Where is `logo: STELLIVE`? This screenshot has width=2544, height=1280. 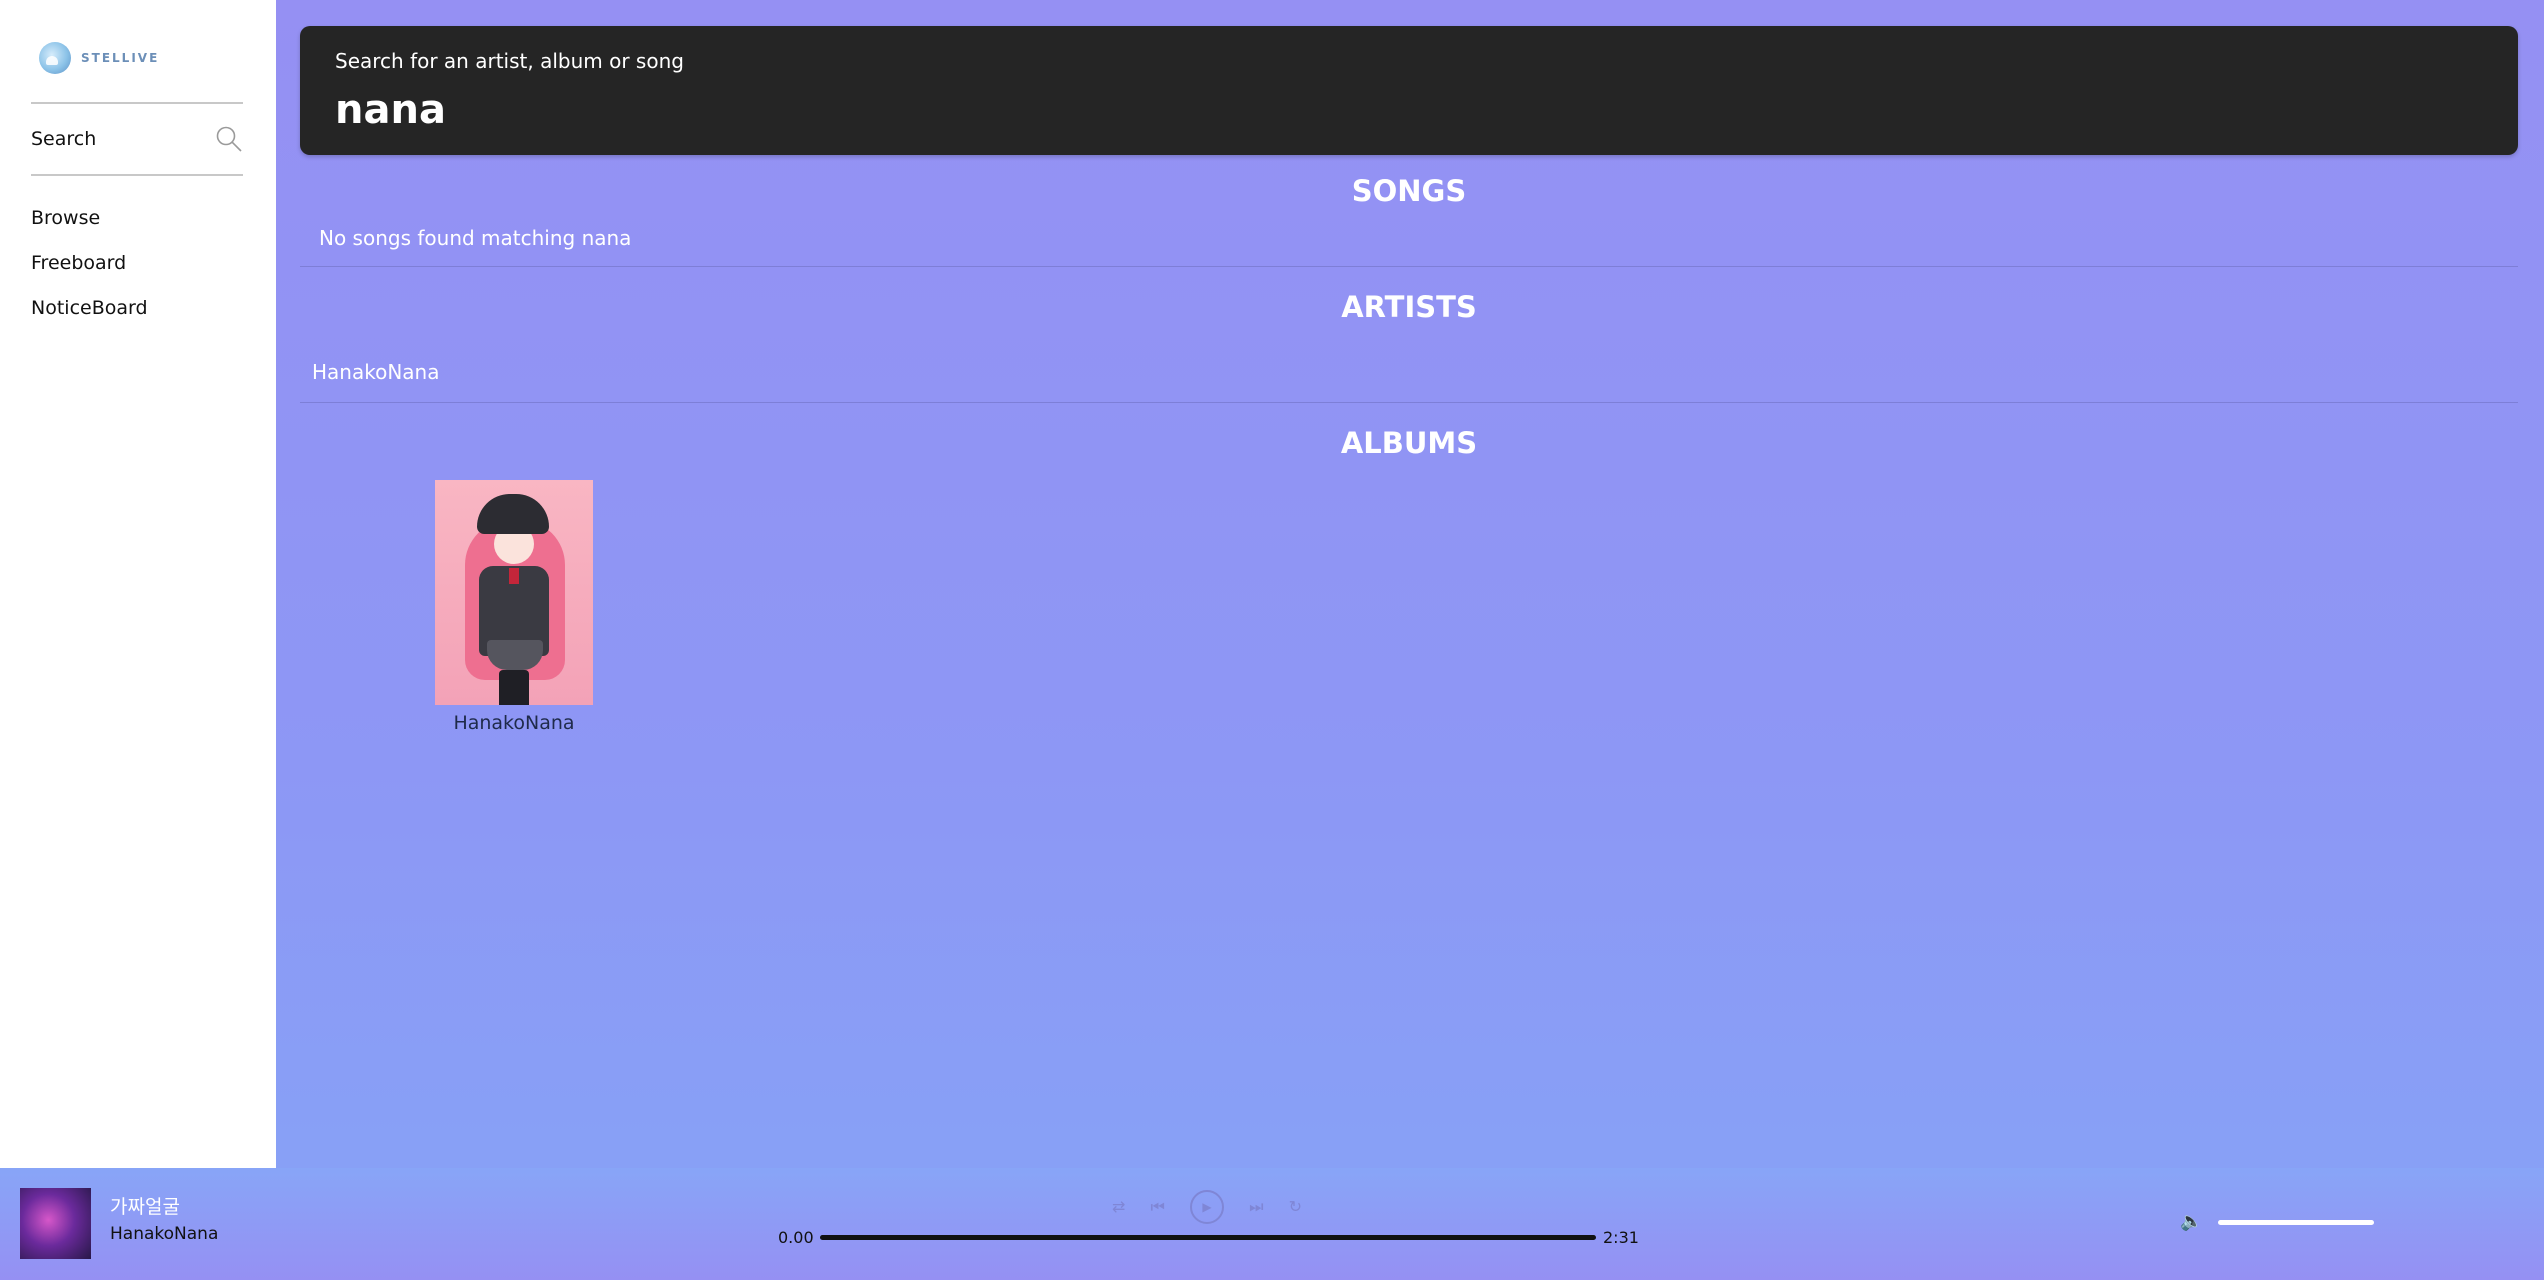 logo: STELLIVE is located at coordinates (142, 58).